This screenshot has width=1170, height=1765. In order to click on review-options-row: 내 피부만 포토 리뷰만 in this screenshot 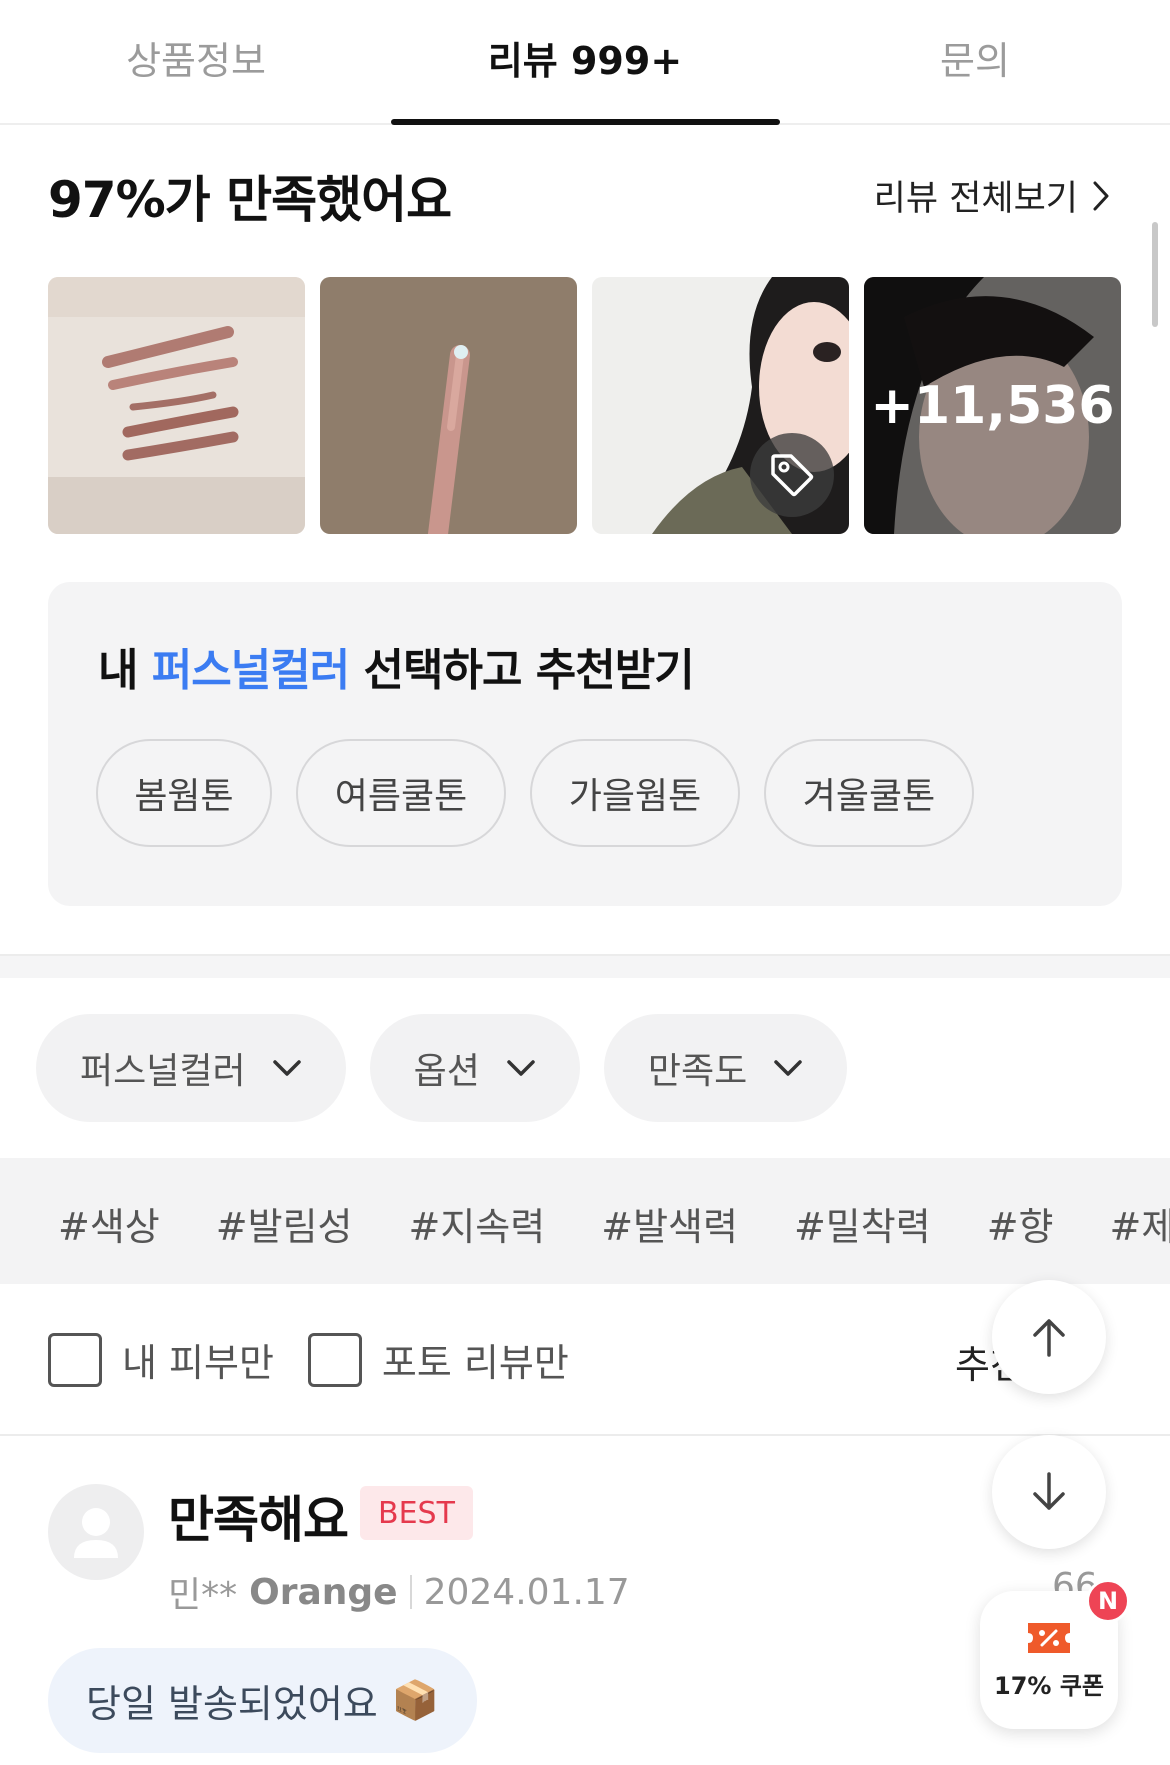, I will do `click(308, 1359)`.